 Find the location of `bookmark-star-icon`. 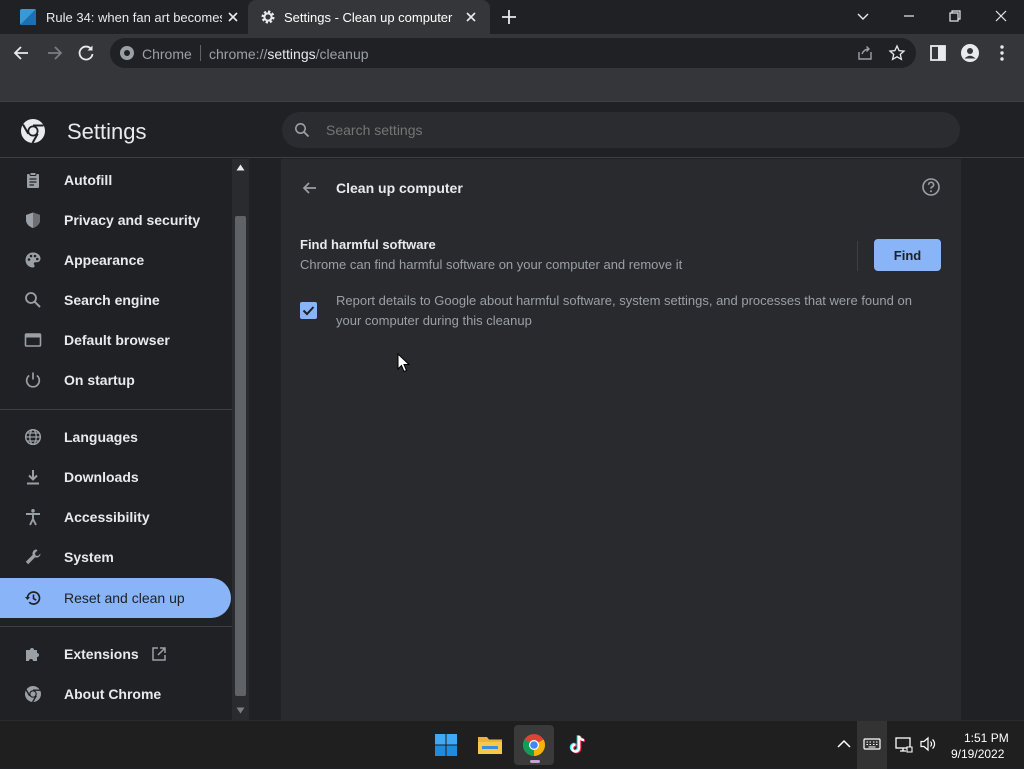

bookmark-star-icon is located at coordinates (897, 53).